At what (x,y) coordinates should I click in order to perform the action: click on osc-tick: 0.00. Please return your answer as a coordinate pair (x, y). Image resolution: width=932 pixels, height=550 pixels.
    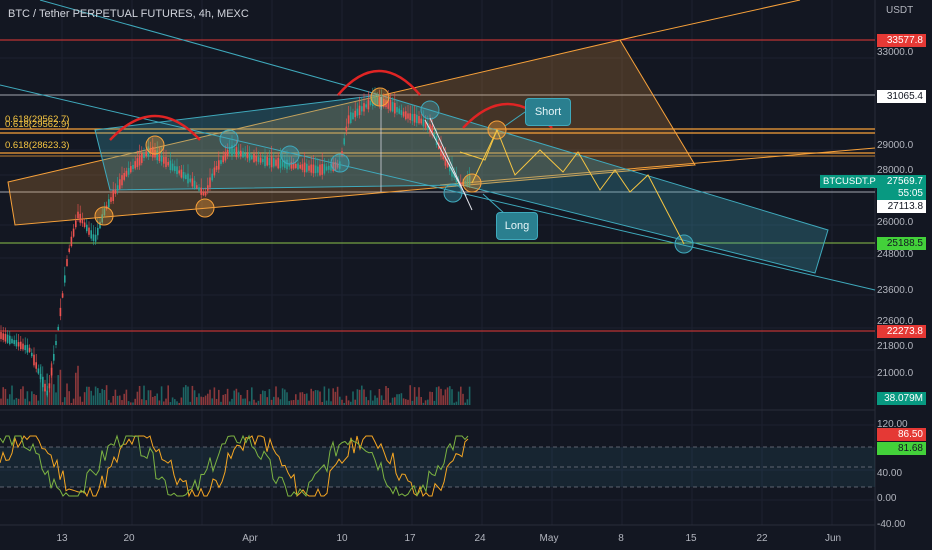
    Looking at the image, I should click on (887, 498).